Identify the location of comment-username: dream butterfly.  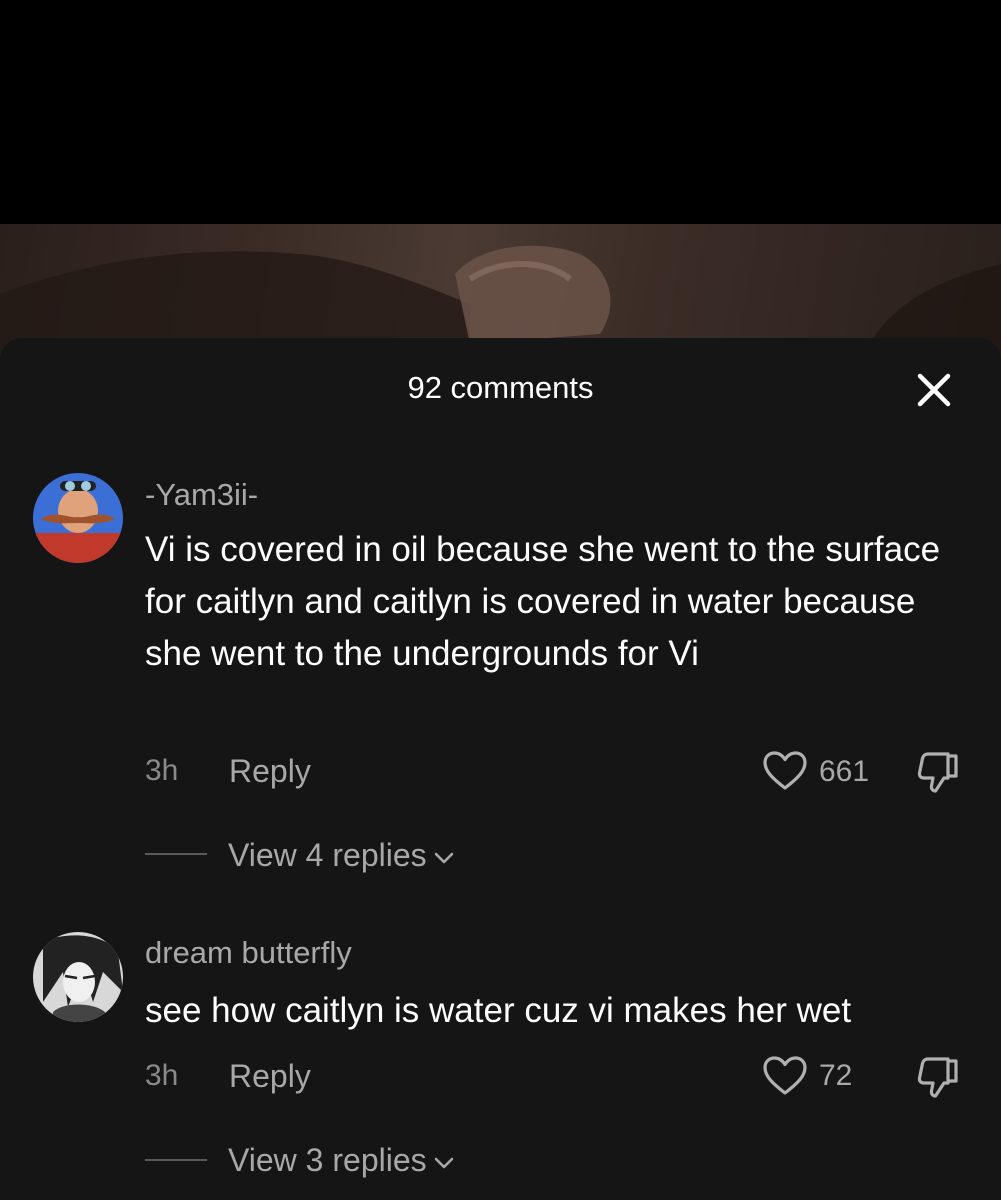
(248, 953).